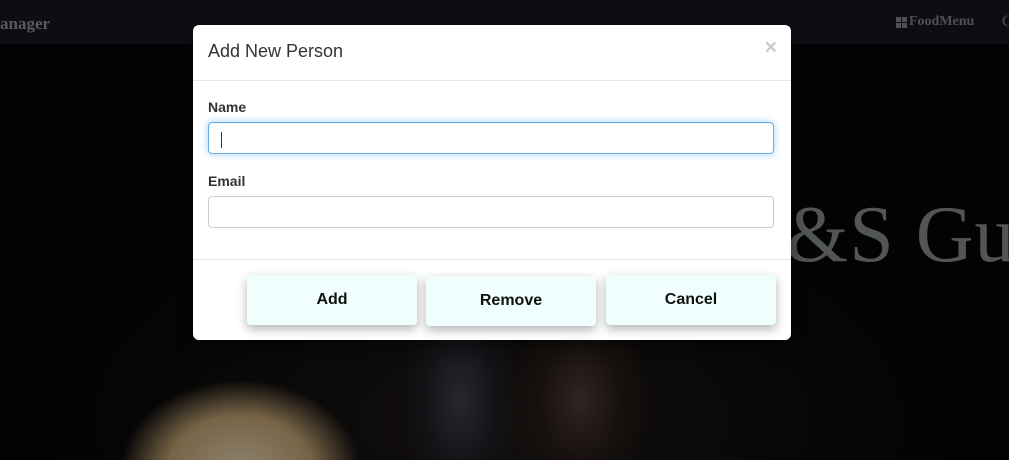 The width and height of the screenshot is (1009, 460). Describe the element at coordinates (276, 51) in the screenshot. I see `modal-title: Add New Person` at that location.